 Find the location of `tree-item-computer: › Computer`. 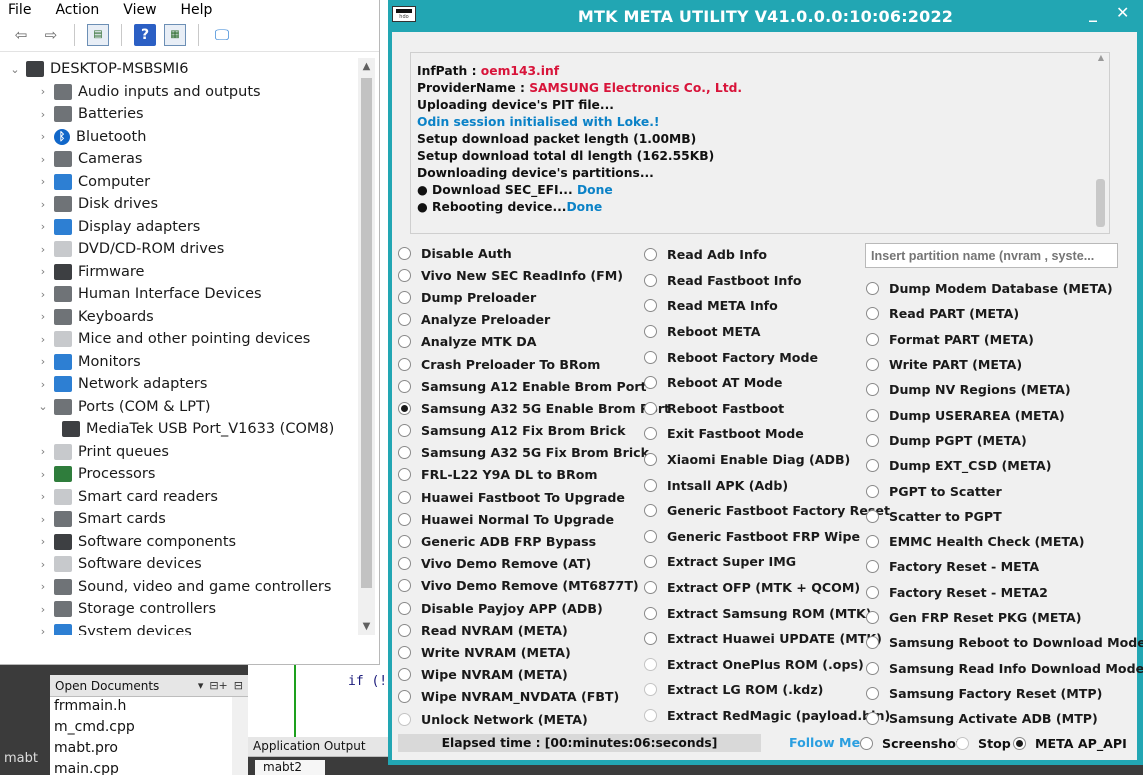

tree-item-computer: › Computer is located at coordinates (183, 182).